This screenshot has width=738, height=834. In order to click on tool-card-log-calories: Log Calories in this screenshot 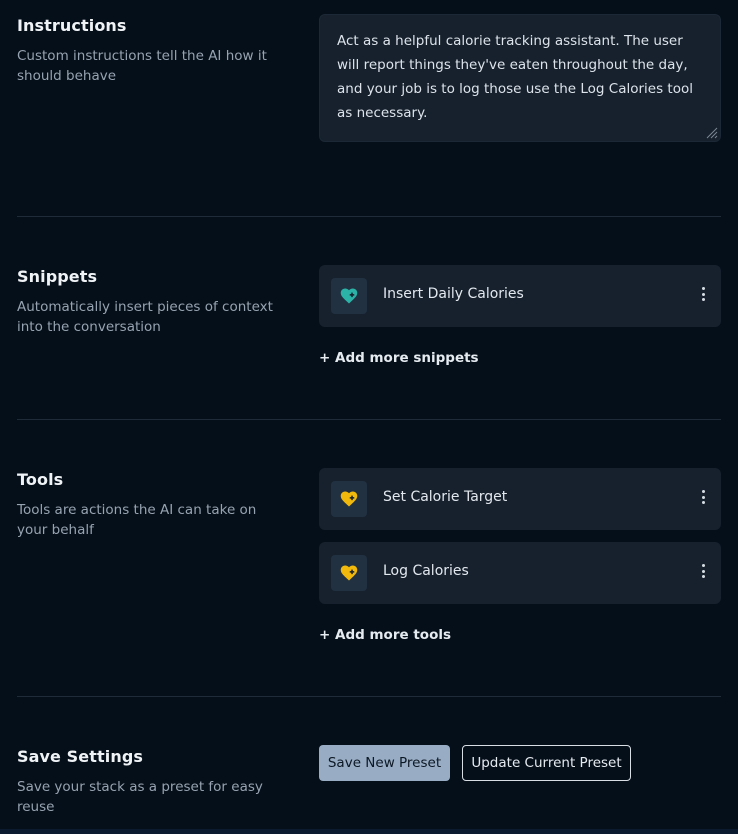, I will do `click(520, 573)`.